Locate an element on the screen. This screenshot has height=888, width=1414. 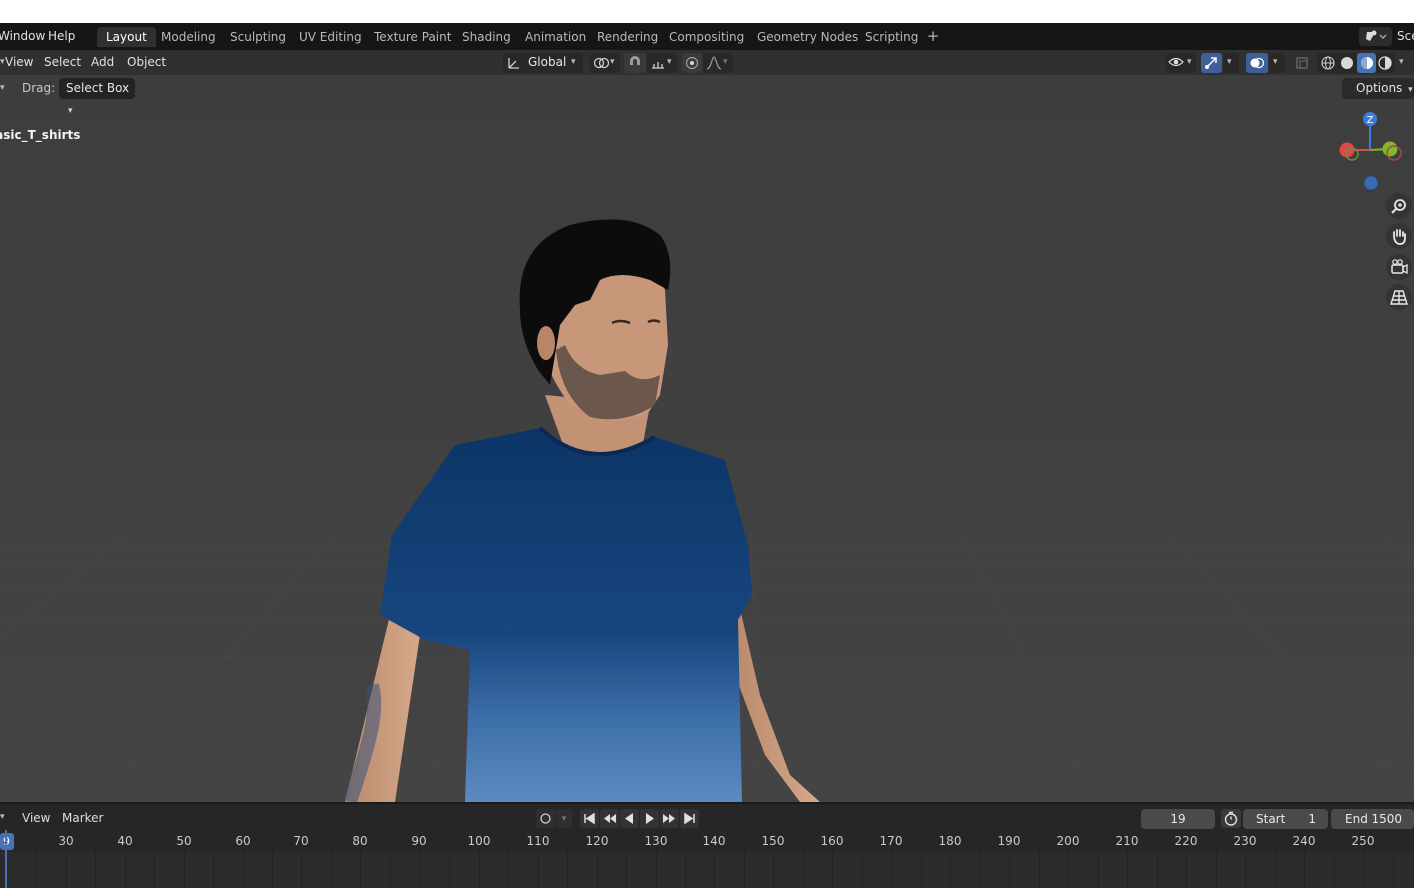
menu-view: View is located at coordinates (19, 62).